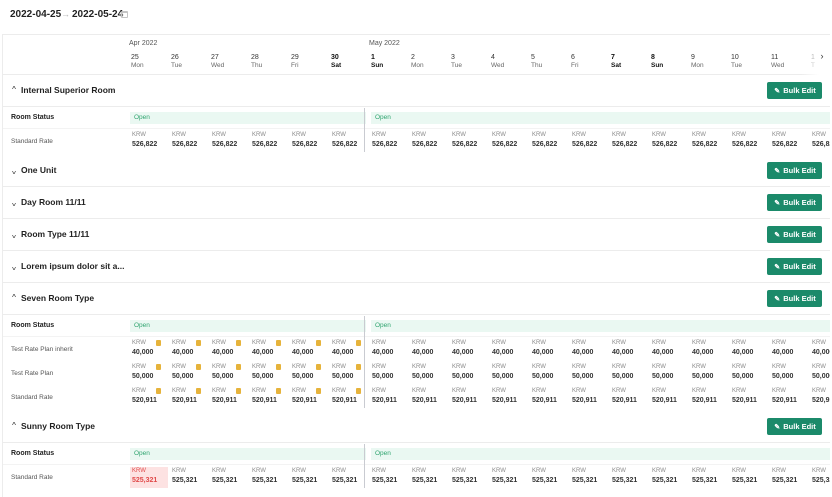 The width and height of the screenshot is (832, 497). Describe the element at coordinates (124, 14) in the screenshot. I see `calendar-icon` at that location.